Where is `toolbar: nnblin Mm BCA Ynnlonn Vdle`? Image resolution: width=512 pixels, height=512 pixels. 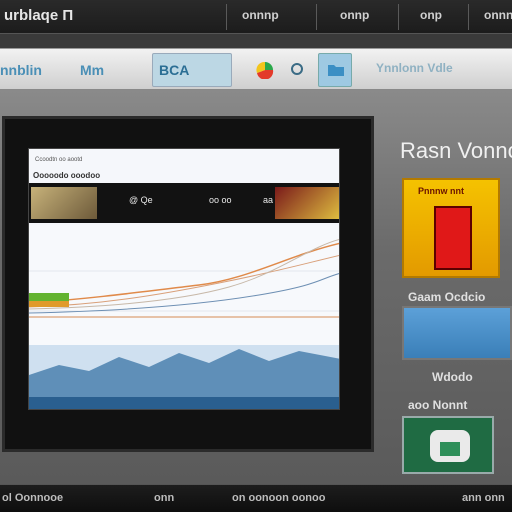
toolbar: nnblin Mm BCA Ynnlonn Vdle is located at coordinates (256, 69).